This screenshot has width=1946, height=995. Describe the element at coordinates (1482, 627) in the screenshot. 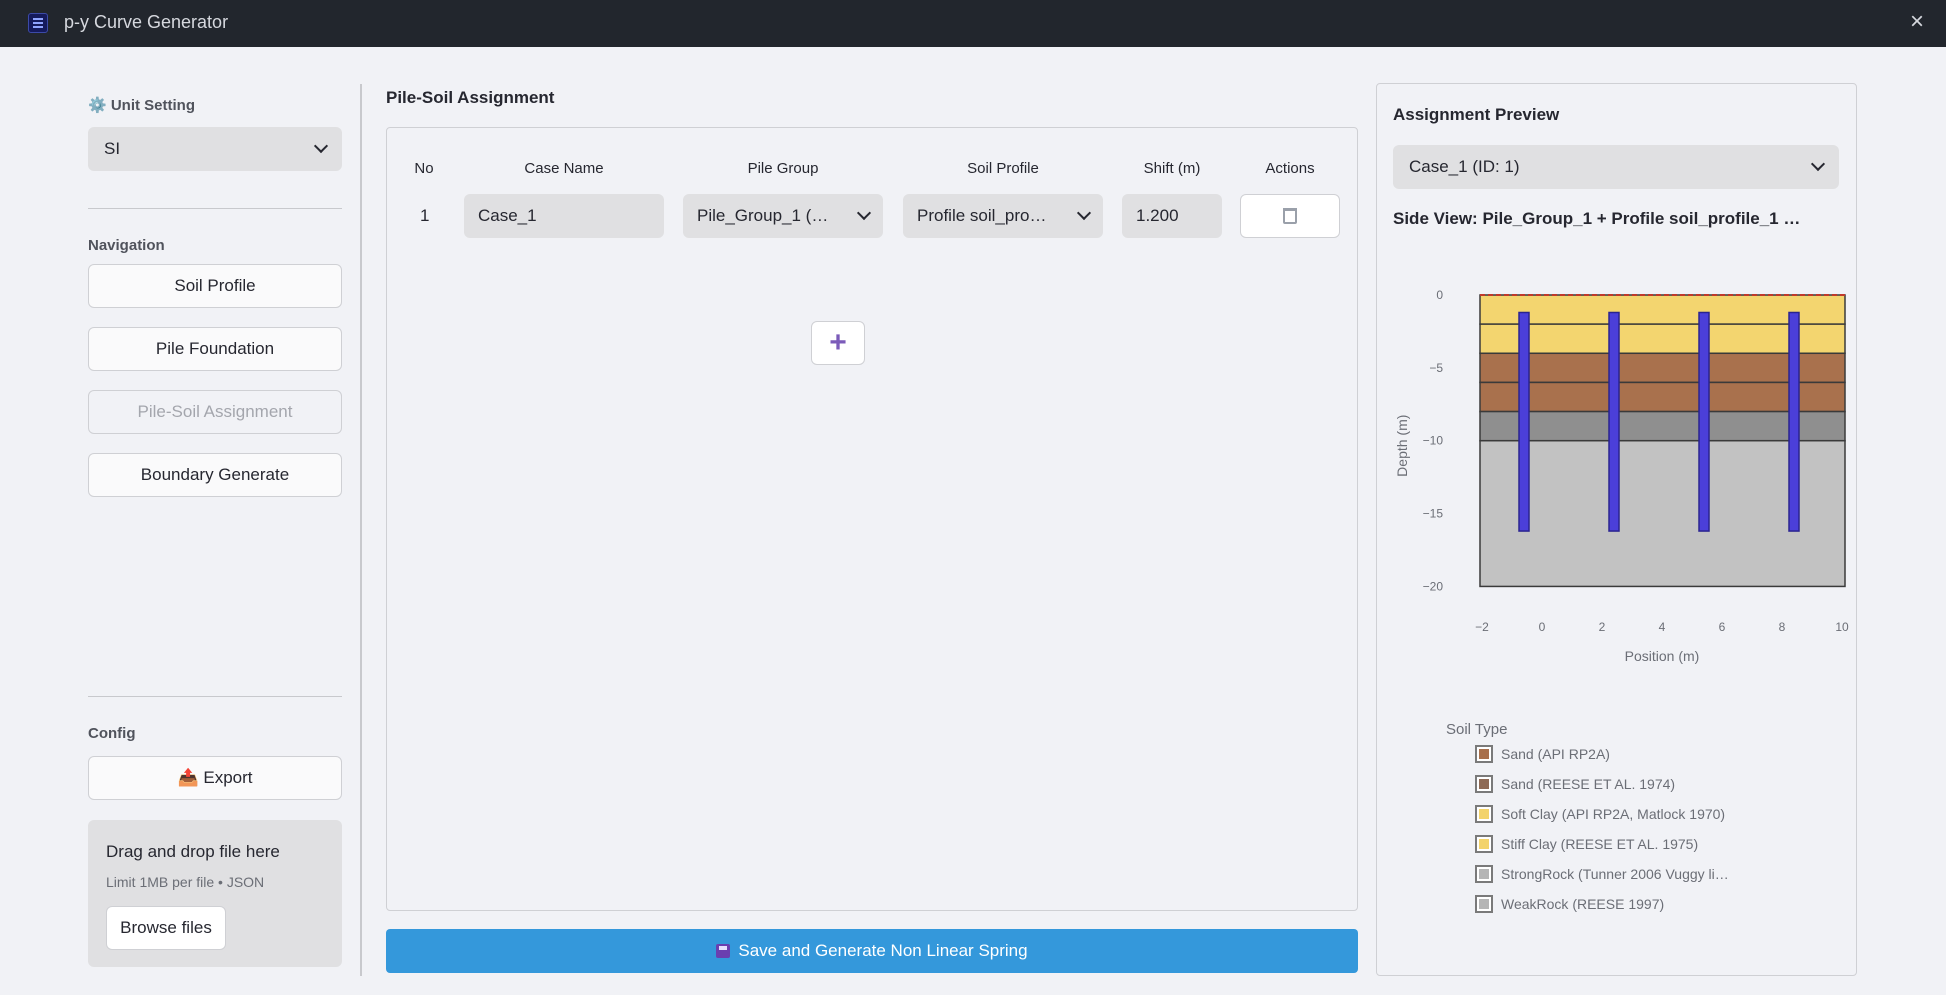

I see `x-tick-label: −2` at that location.